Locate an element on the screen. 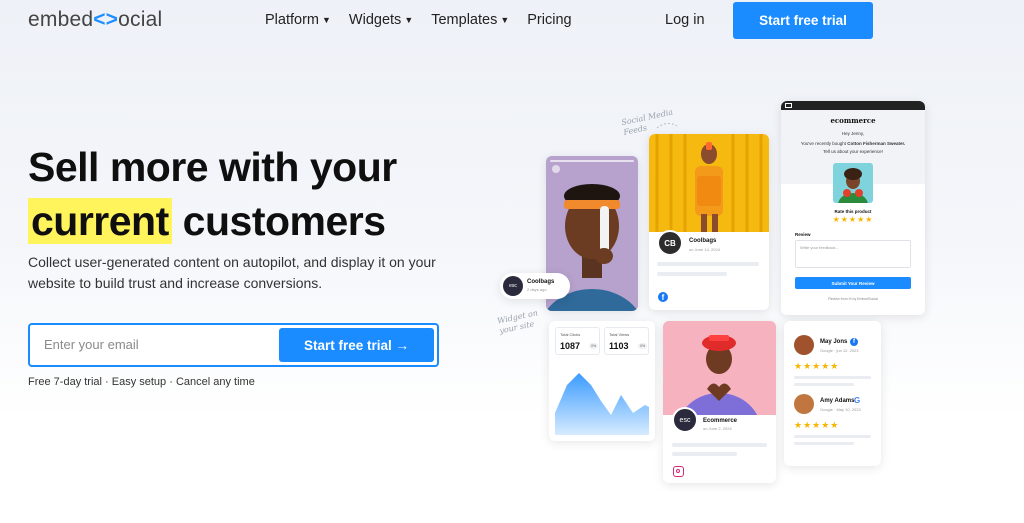 The image size is (1024, 523). ecommerce-post-card: esc Ecommerce on June 2, 2024 is located at coordinates (719, 402).